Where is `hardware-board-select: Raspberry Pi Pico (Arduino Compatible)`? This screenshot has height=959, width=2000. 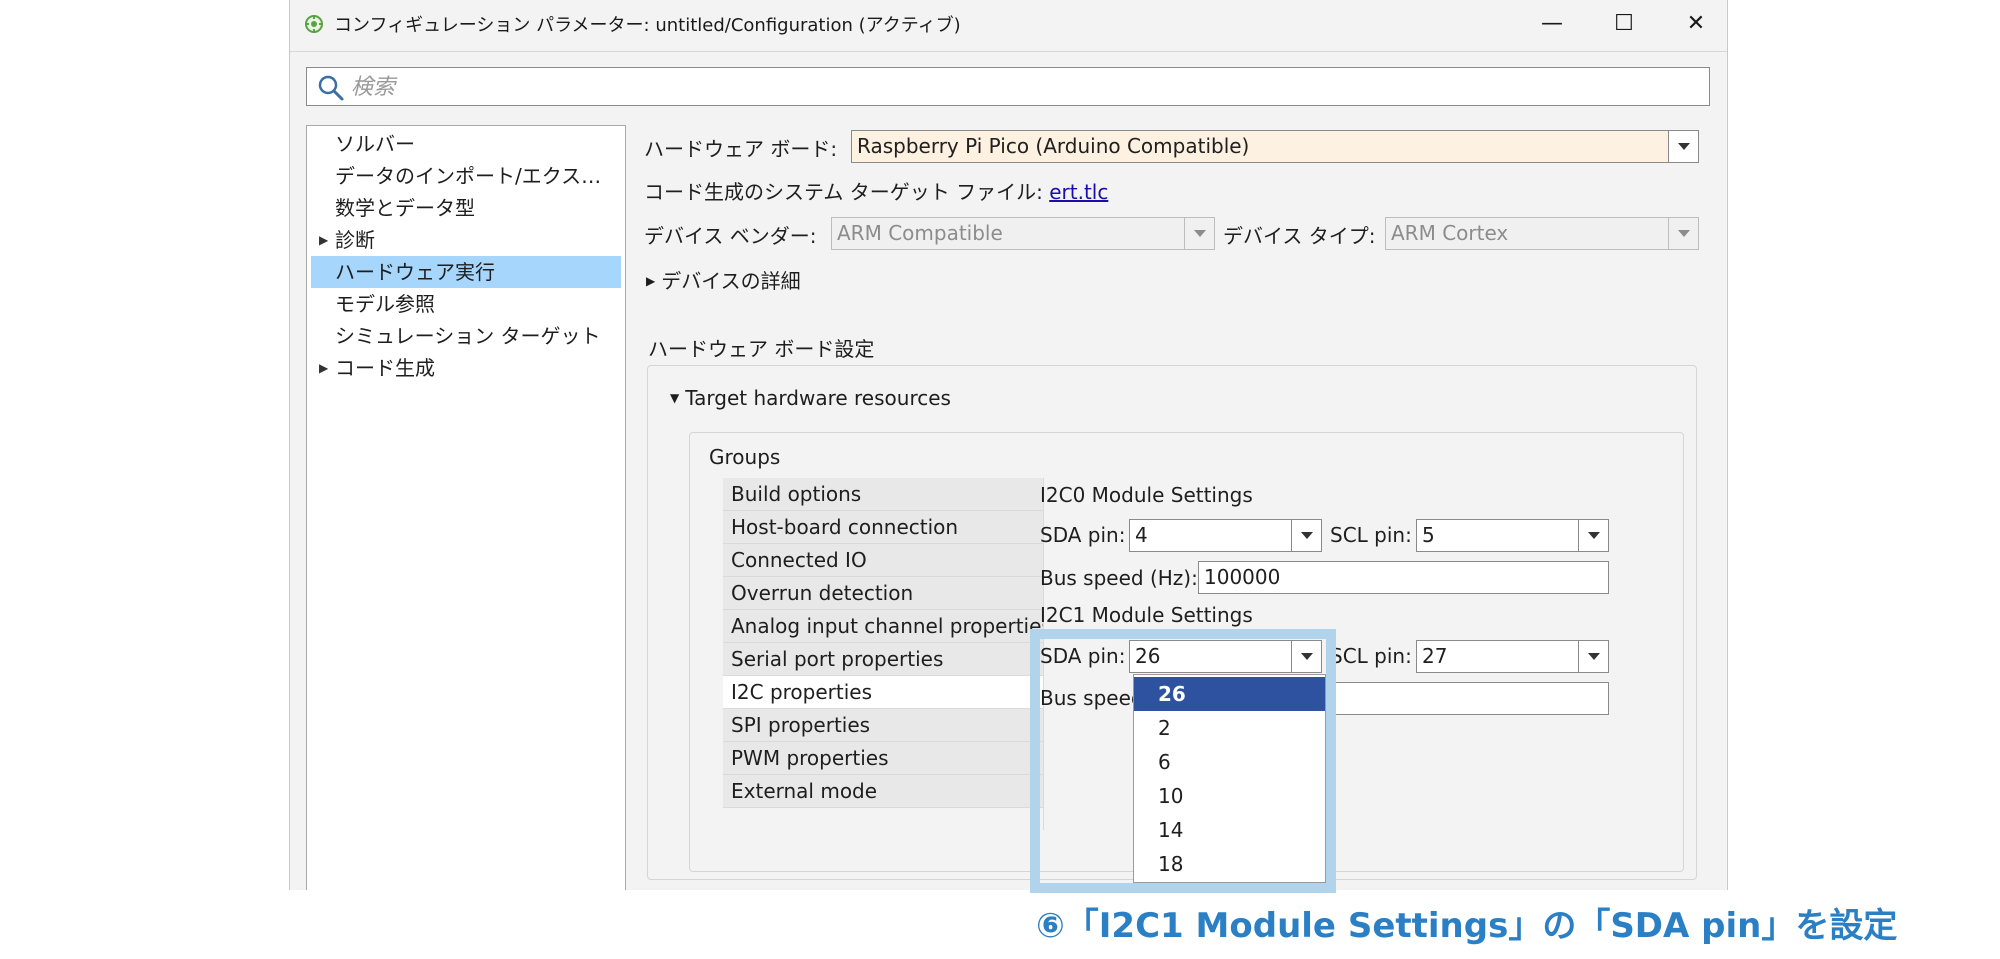
hardware-board-select: Raspberry Pi Pico (Arduino Compatible) is located at coordinates (1275, 146).